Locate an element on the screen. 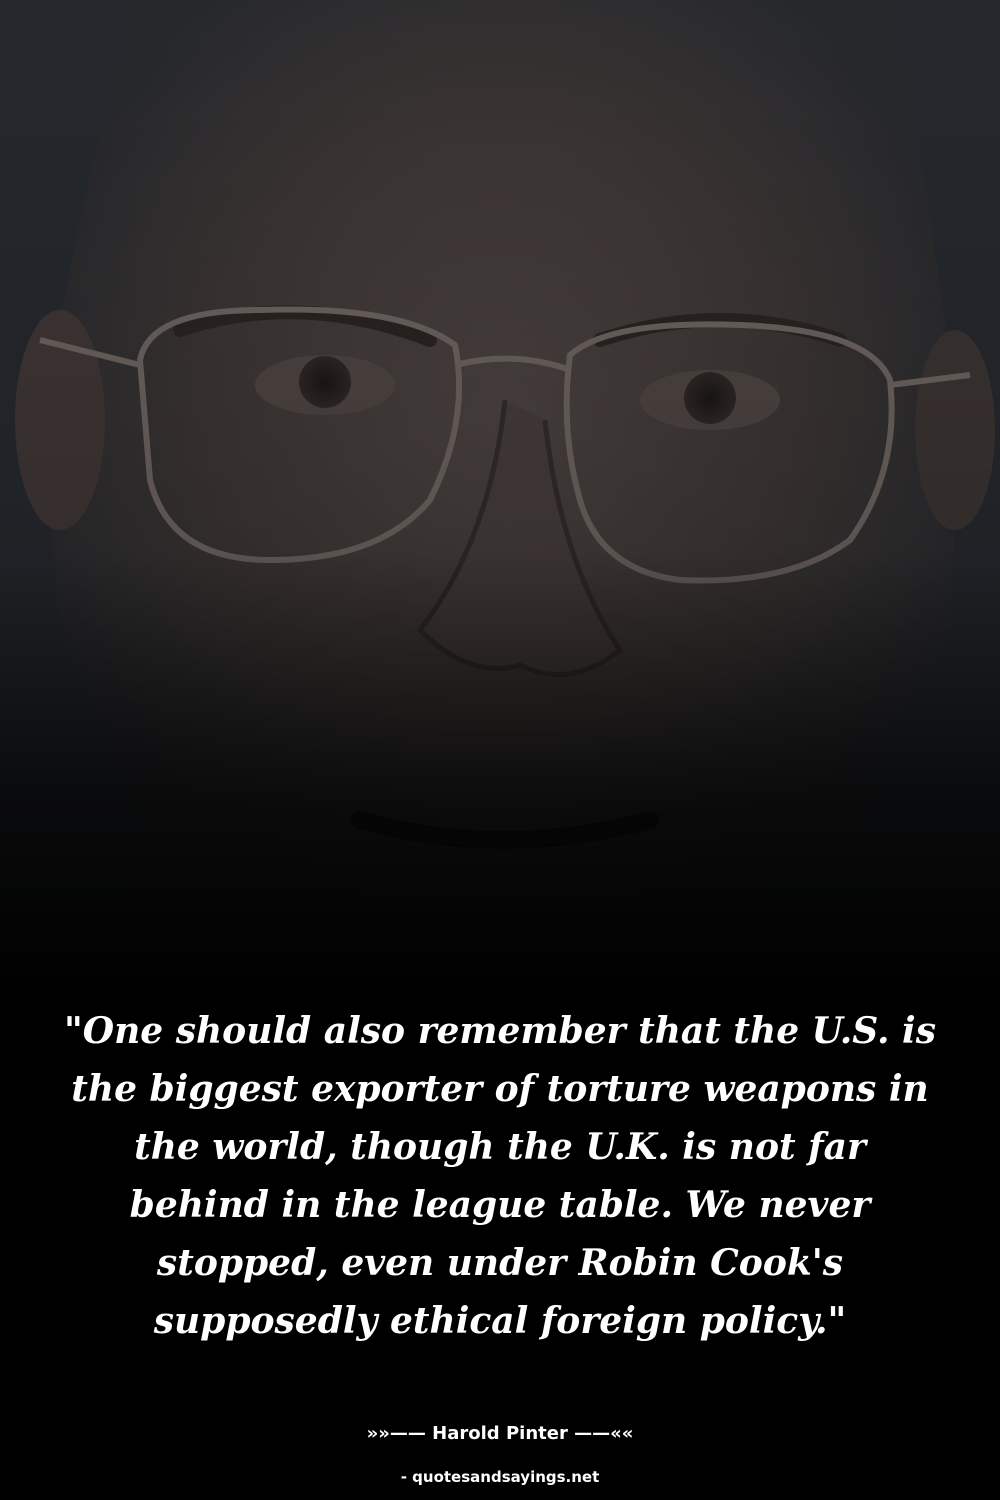 Image resolution: width=1000 pixels, height=1500 pixels. source-watermark: - quotesandsayings.net is located at coordinates (500, 1477).